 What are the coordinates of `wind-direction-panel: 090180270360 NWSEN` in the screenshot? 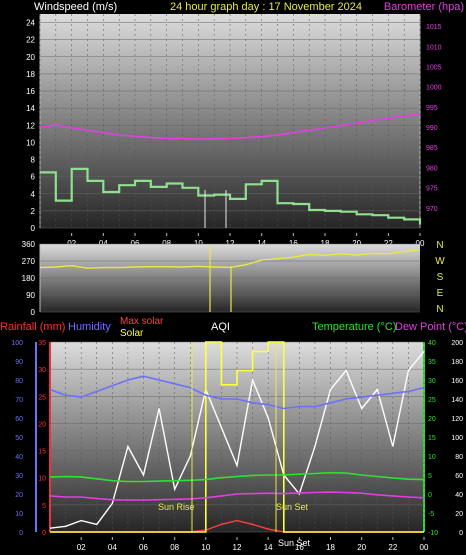 It's located at (234, 278).